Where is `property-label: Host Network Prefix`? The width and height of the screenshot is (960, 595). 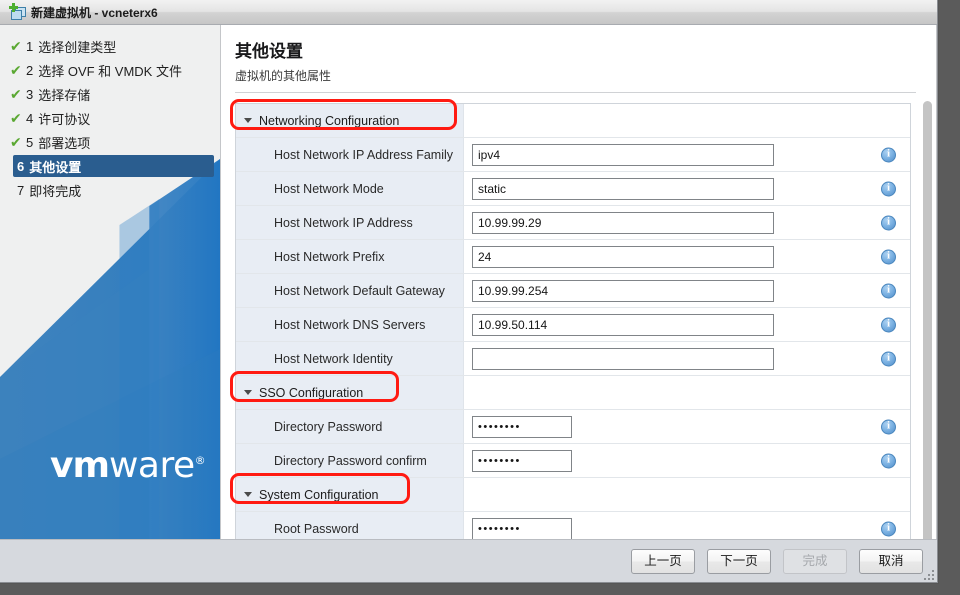 property-label: Host Network Prefix is located at coordinates (350, 256).